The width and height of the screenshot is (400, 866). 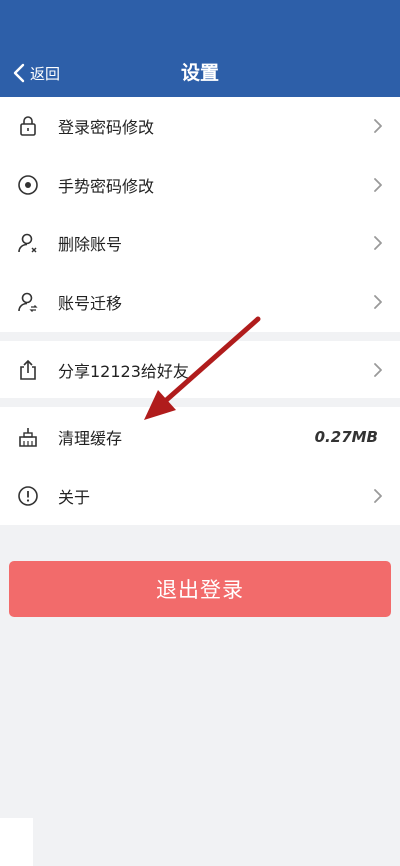 I want to click on lock-icon, so click(x=28, y=126).